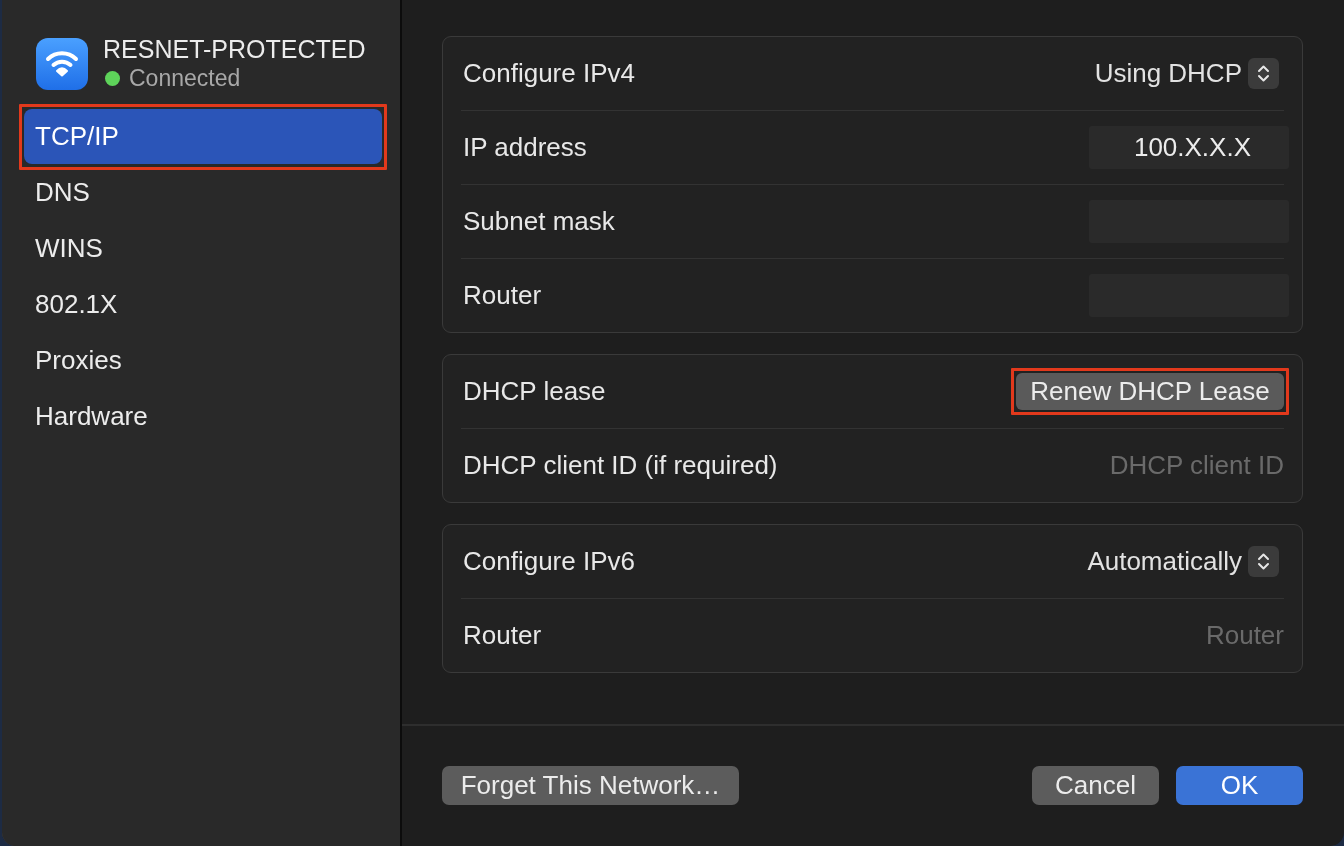 Image resolution: width=1344 pixels, height=846 pixels. What do you see at coordinates (234, 49) in the screenshot?
I see `network-name: RESNET-PROTECTED` at bounding box center [234, 49].